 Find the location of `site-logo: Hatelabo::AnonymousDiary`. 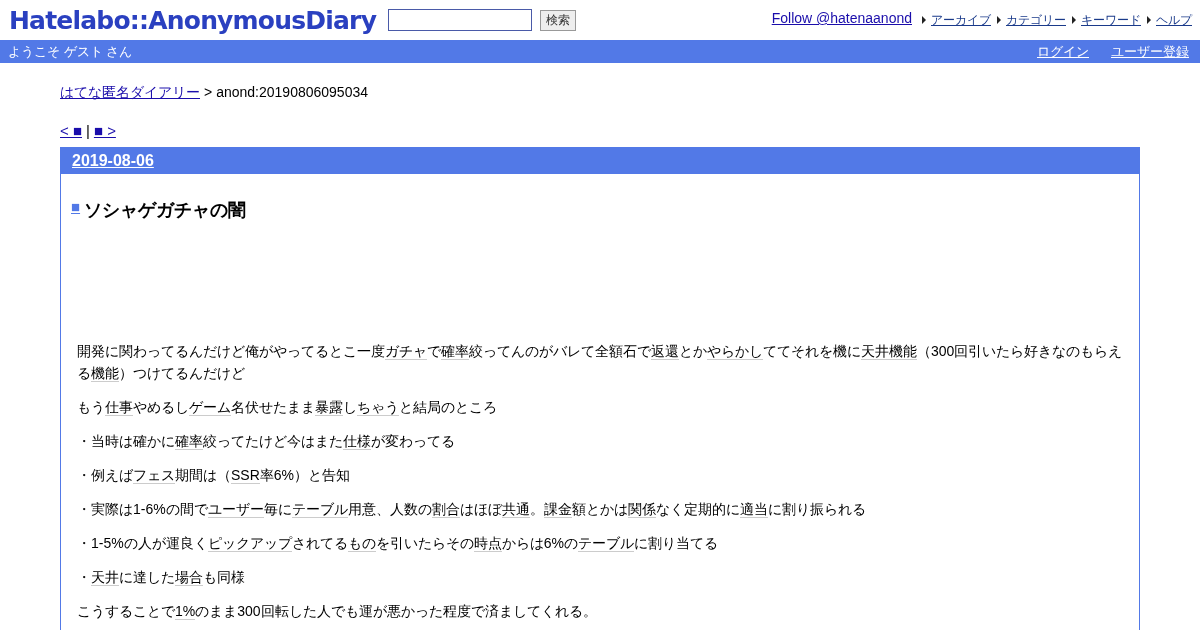

site-logo: Hatelabo::AnonymousDiary is located at coordinates (193, 20).